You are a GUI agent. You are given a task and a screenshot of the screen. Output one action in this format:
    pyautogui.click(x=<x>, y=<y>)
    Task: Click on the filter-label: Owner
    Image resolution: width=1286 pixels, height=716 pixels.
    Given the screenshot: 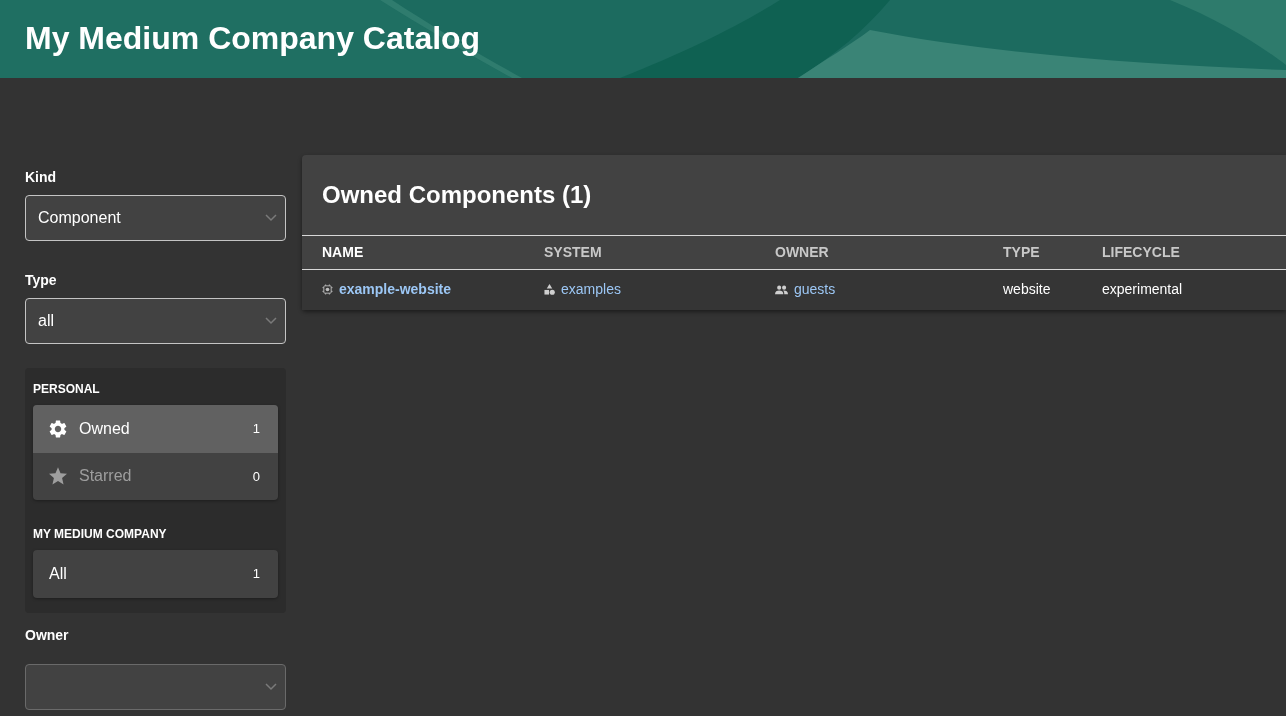 What is the action you would take?
    pyautogui.click(x=47, y=635)
    